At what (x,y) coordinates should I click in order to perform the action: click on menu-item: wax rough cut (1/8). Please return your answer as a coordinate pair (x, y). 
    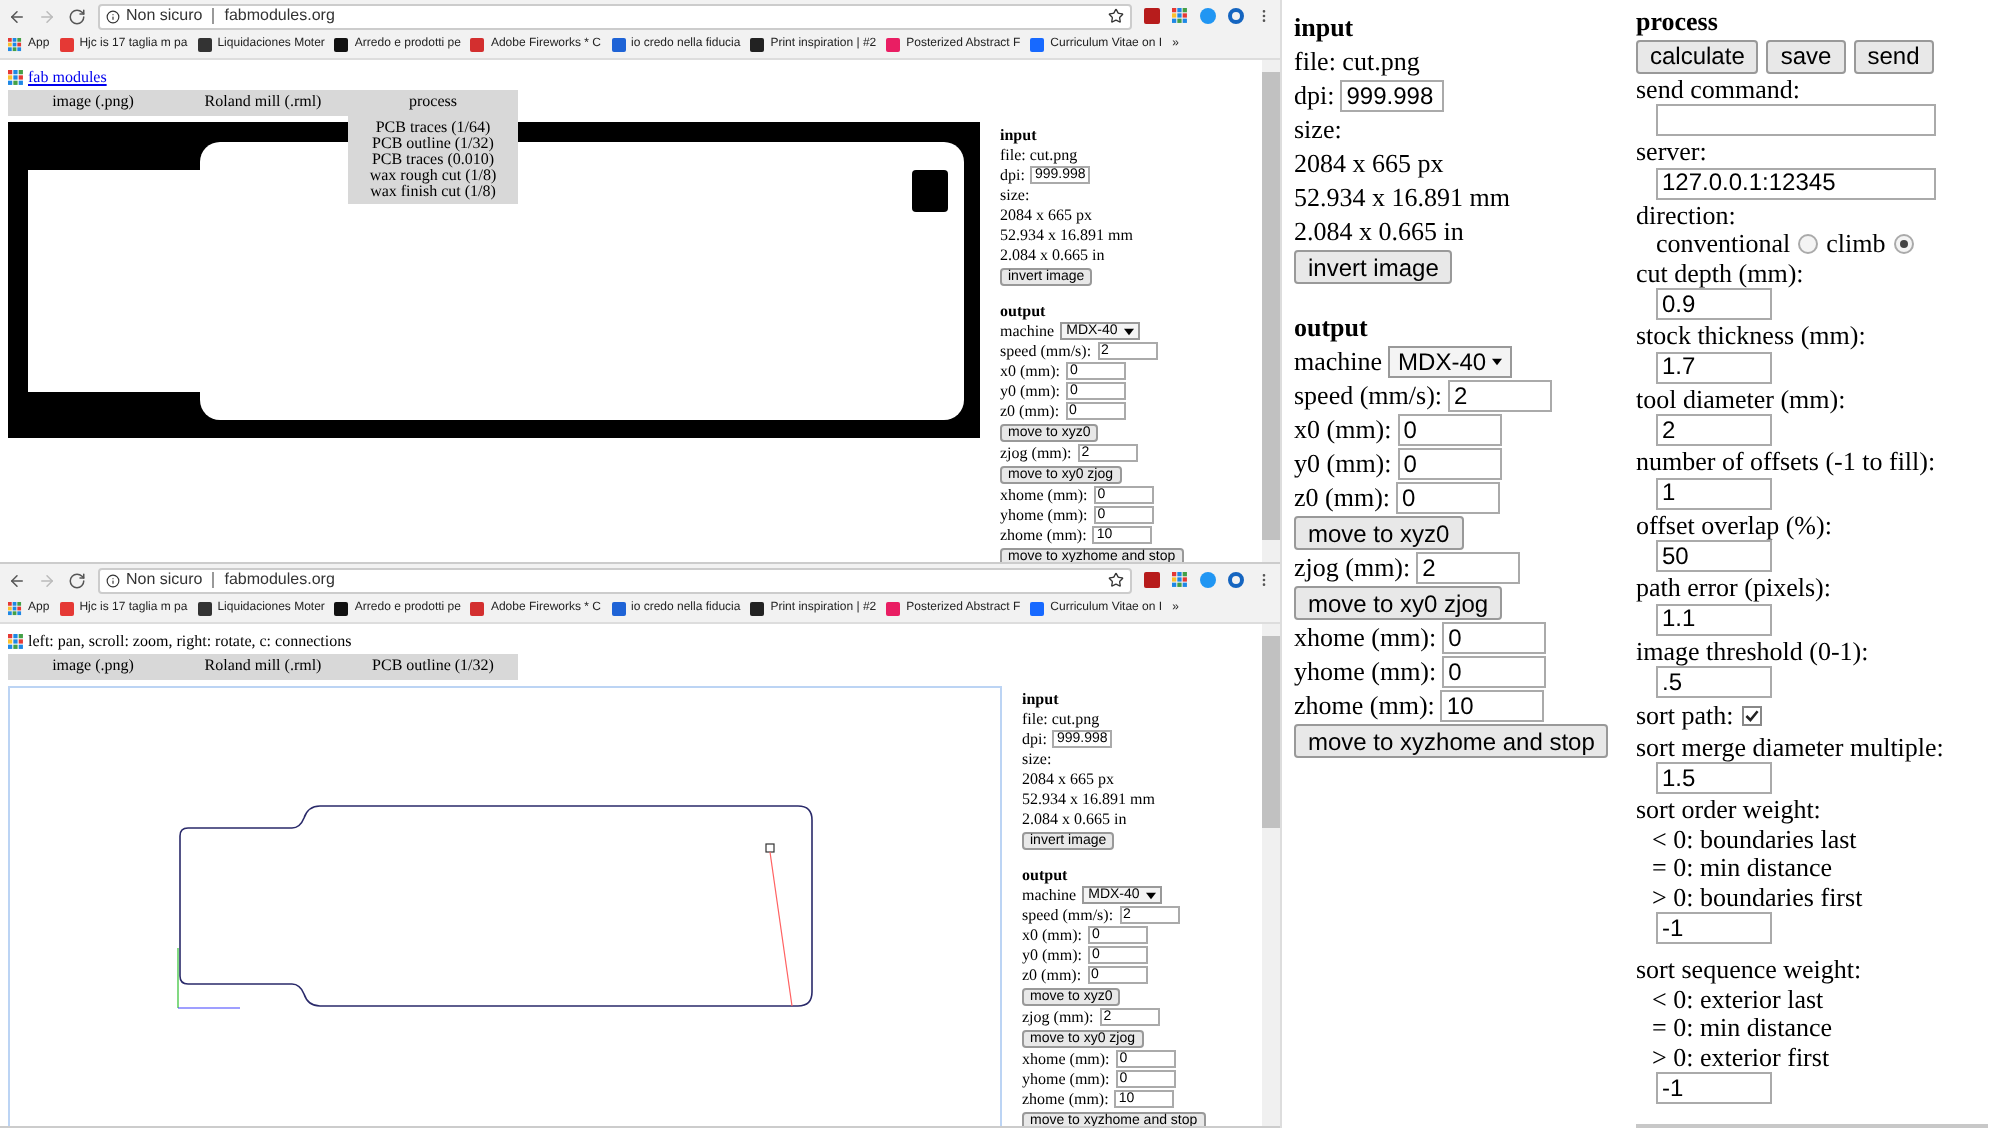
    Looking at the image, I should click on (433, 176).